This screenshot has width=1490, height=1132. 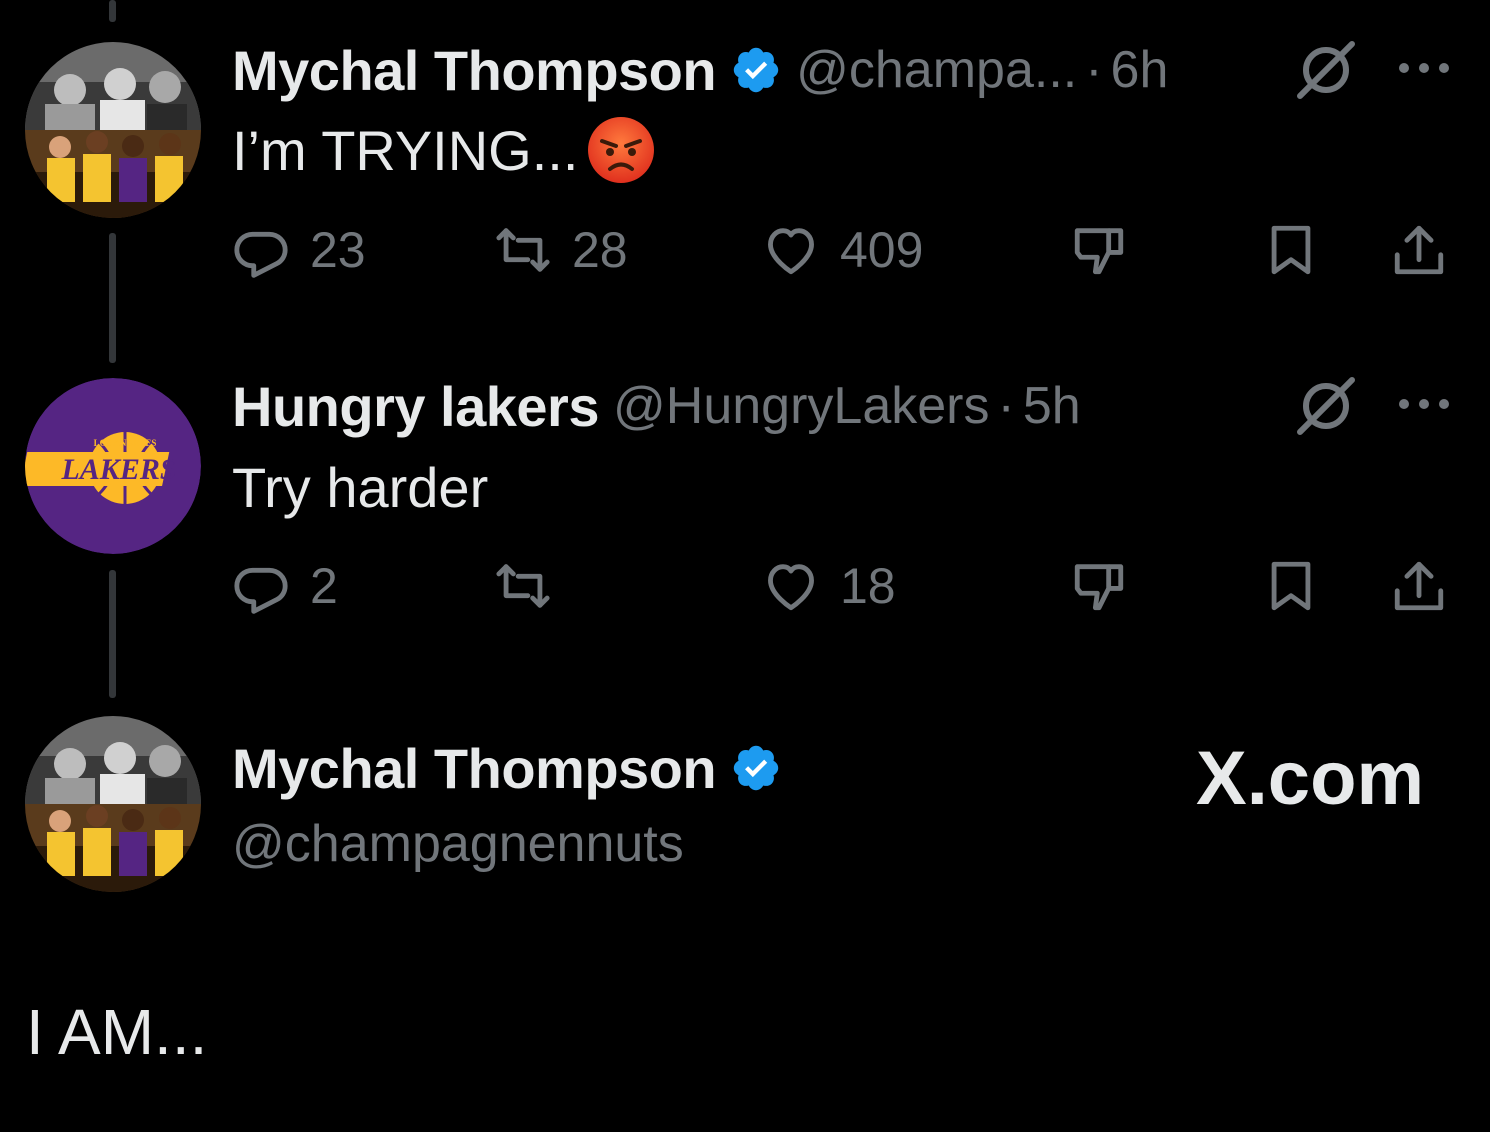 What do you see at coordinates (829, 586) in the screenshot?
I see `like-button: 18` at bounding box center [829, 586].